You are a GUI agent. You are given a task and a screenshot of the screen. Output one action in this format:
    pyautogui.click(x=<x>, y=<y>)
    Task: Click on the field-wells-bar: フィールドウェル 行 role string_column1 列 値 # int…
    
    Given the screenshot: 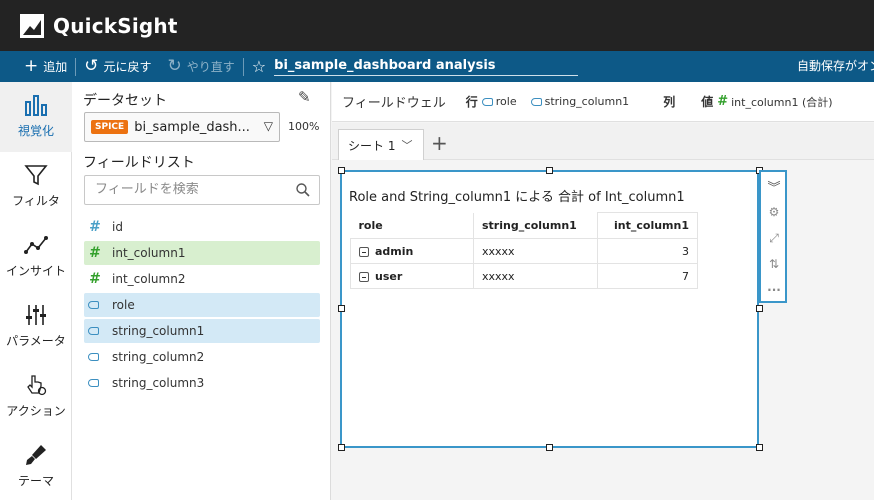 What is the action you would take?
    pyautogui.click(x=603, y=102)
    